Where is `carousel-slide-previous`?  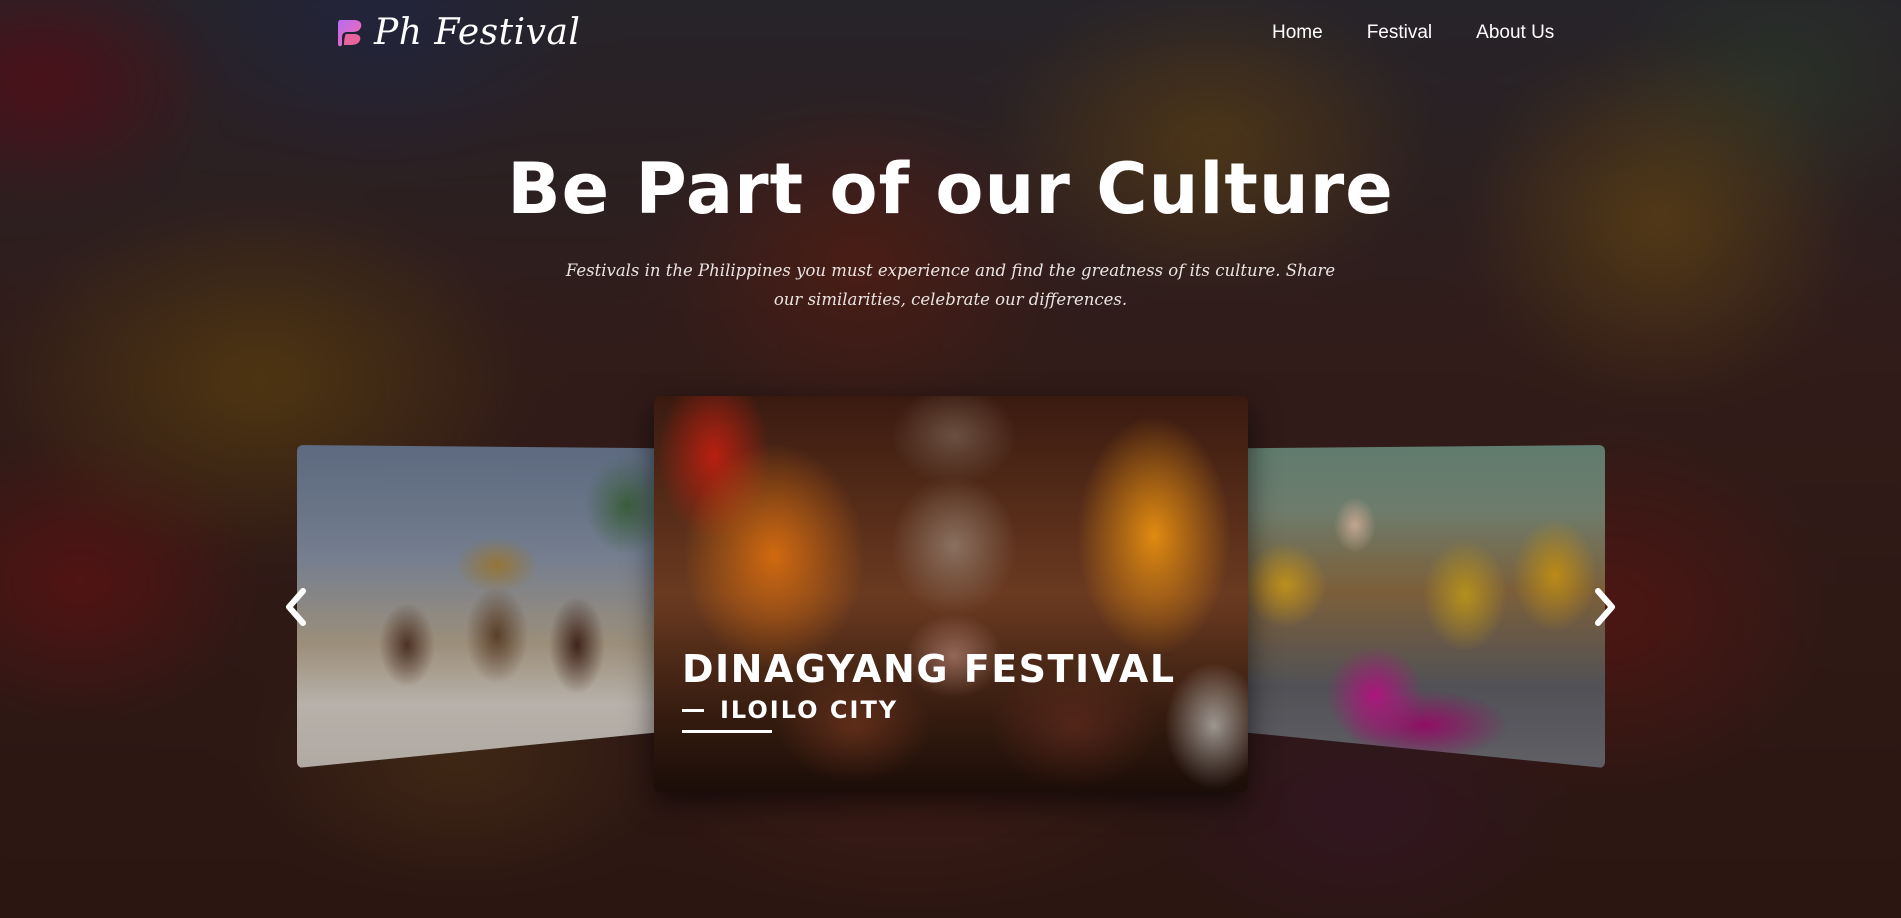
carousel-slide-previous is located at coordinates (477, 606).